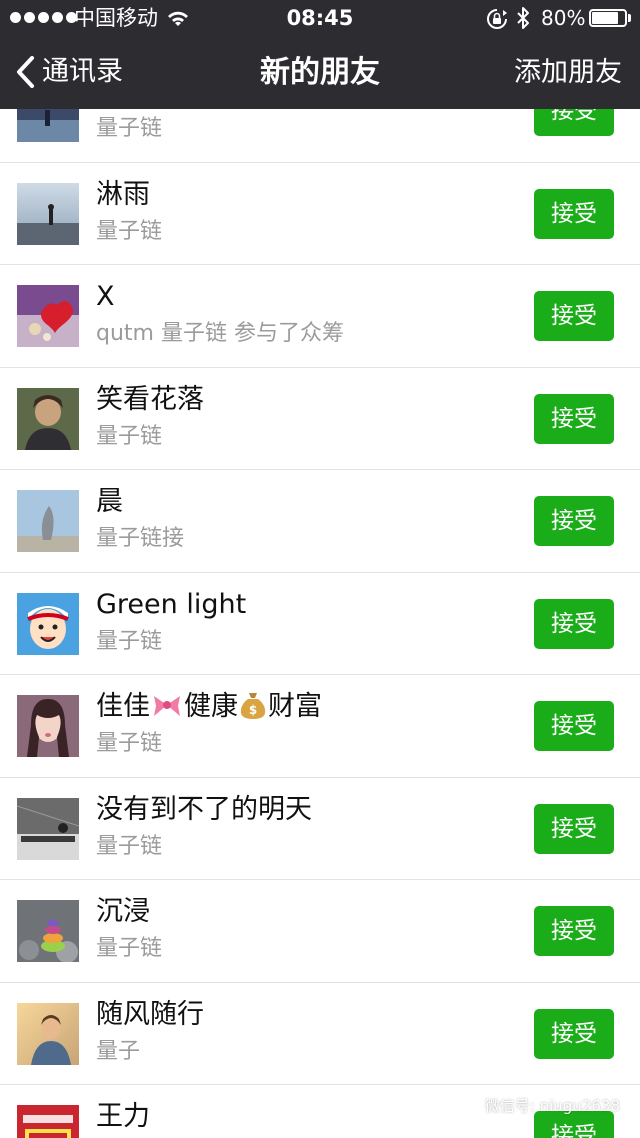  Describe the element at coordinates (123, 1116) in the screenshot. I see `contact-name: 王力` at that location.